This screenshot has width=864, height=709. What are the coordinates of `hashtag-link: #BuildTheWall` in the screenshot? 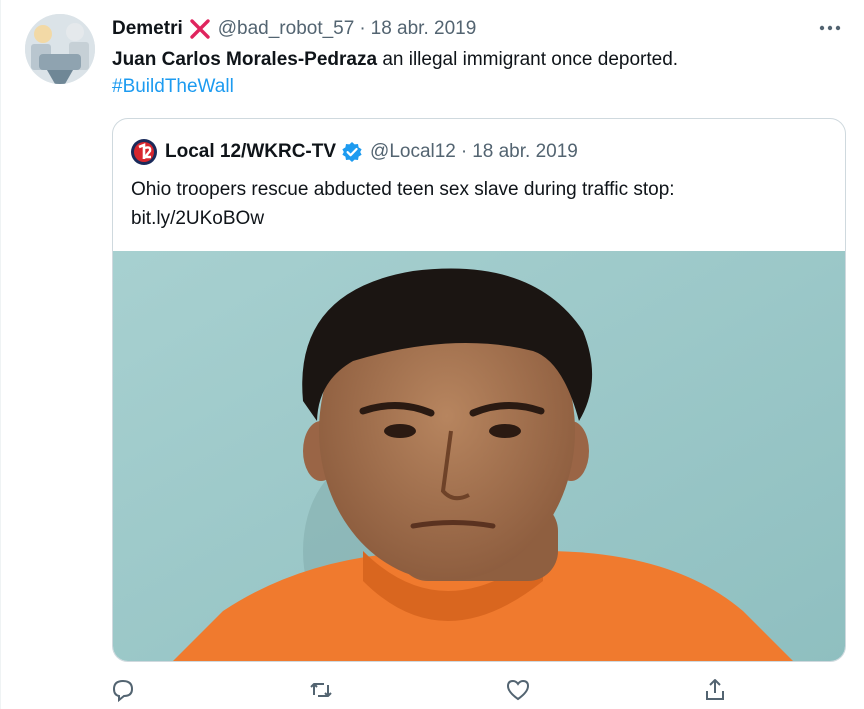 It's located at (173, 86).